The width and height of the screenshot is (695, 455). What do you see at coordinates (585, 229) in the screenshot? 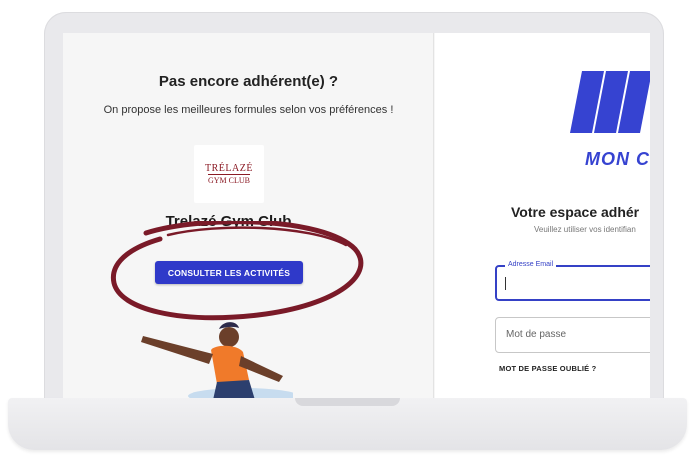
I see `login-subtitle: Veuillez utiliser vos identifian` at bounding box center [585, 229].